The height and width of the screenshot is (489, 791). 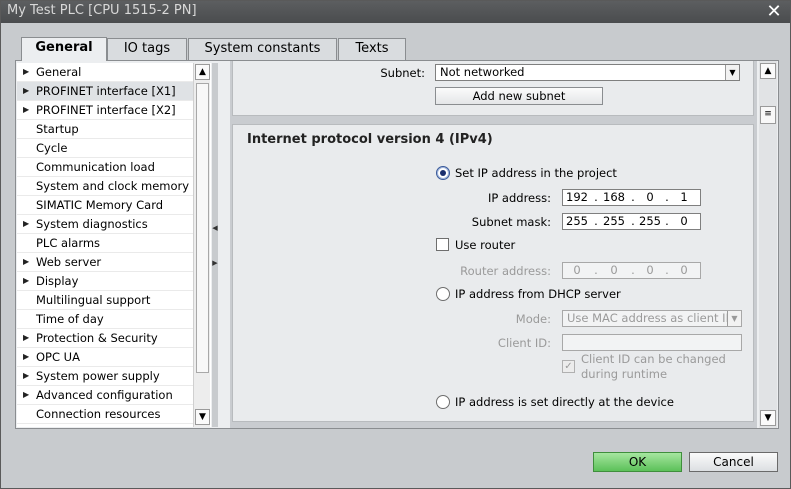 I want to click on expand-right-icon: ▶, so click(x=215, y=263).